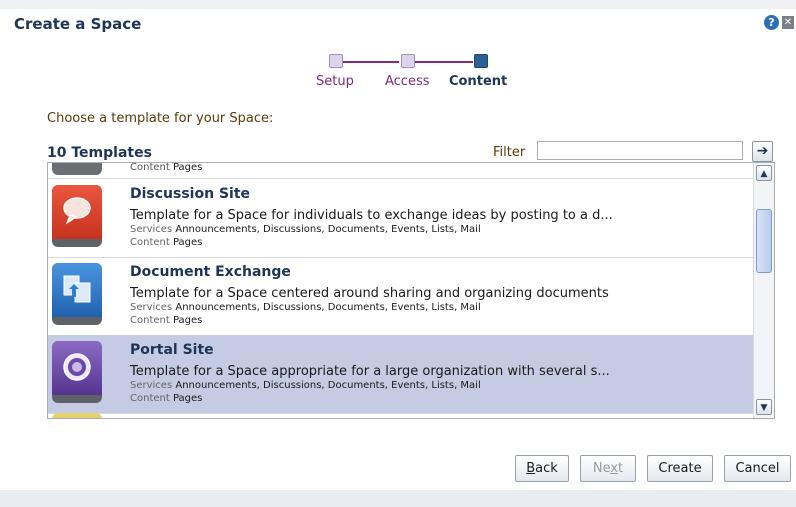 The width and height of the screenshot is (796, 507). What do you see at coordinates (336, 61) in the screenshot?
I see `train-stop-setup` at bounding box center [336, 61].